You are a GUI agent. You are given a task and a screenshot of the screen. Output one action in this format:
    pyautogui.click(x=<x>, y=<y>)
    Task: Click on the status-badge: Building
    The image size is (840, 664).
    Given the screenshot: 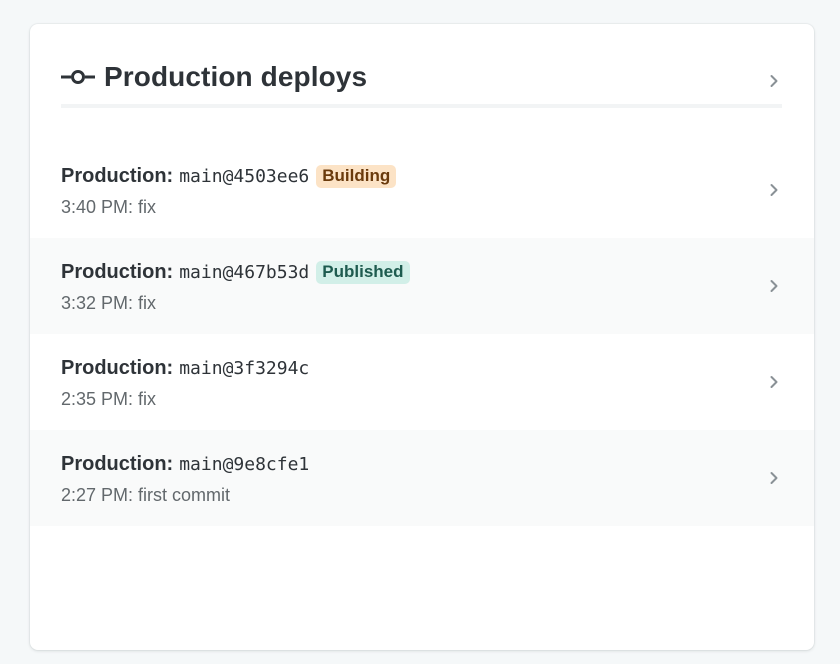 What is the action you would take?
    pyautogui.click(x=356, y=176)
    